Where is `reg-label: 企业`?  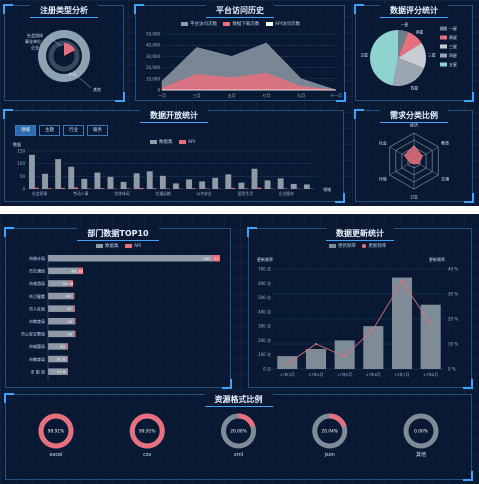
reg-label: 企业 is located at coordinates (35, 47).